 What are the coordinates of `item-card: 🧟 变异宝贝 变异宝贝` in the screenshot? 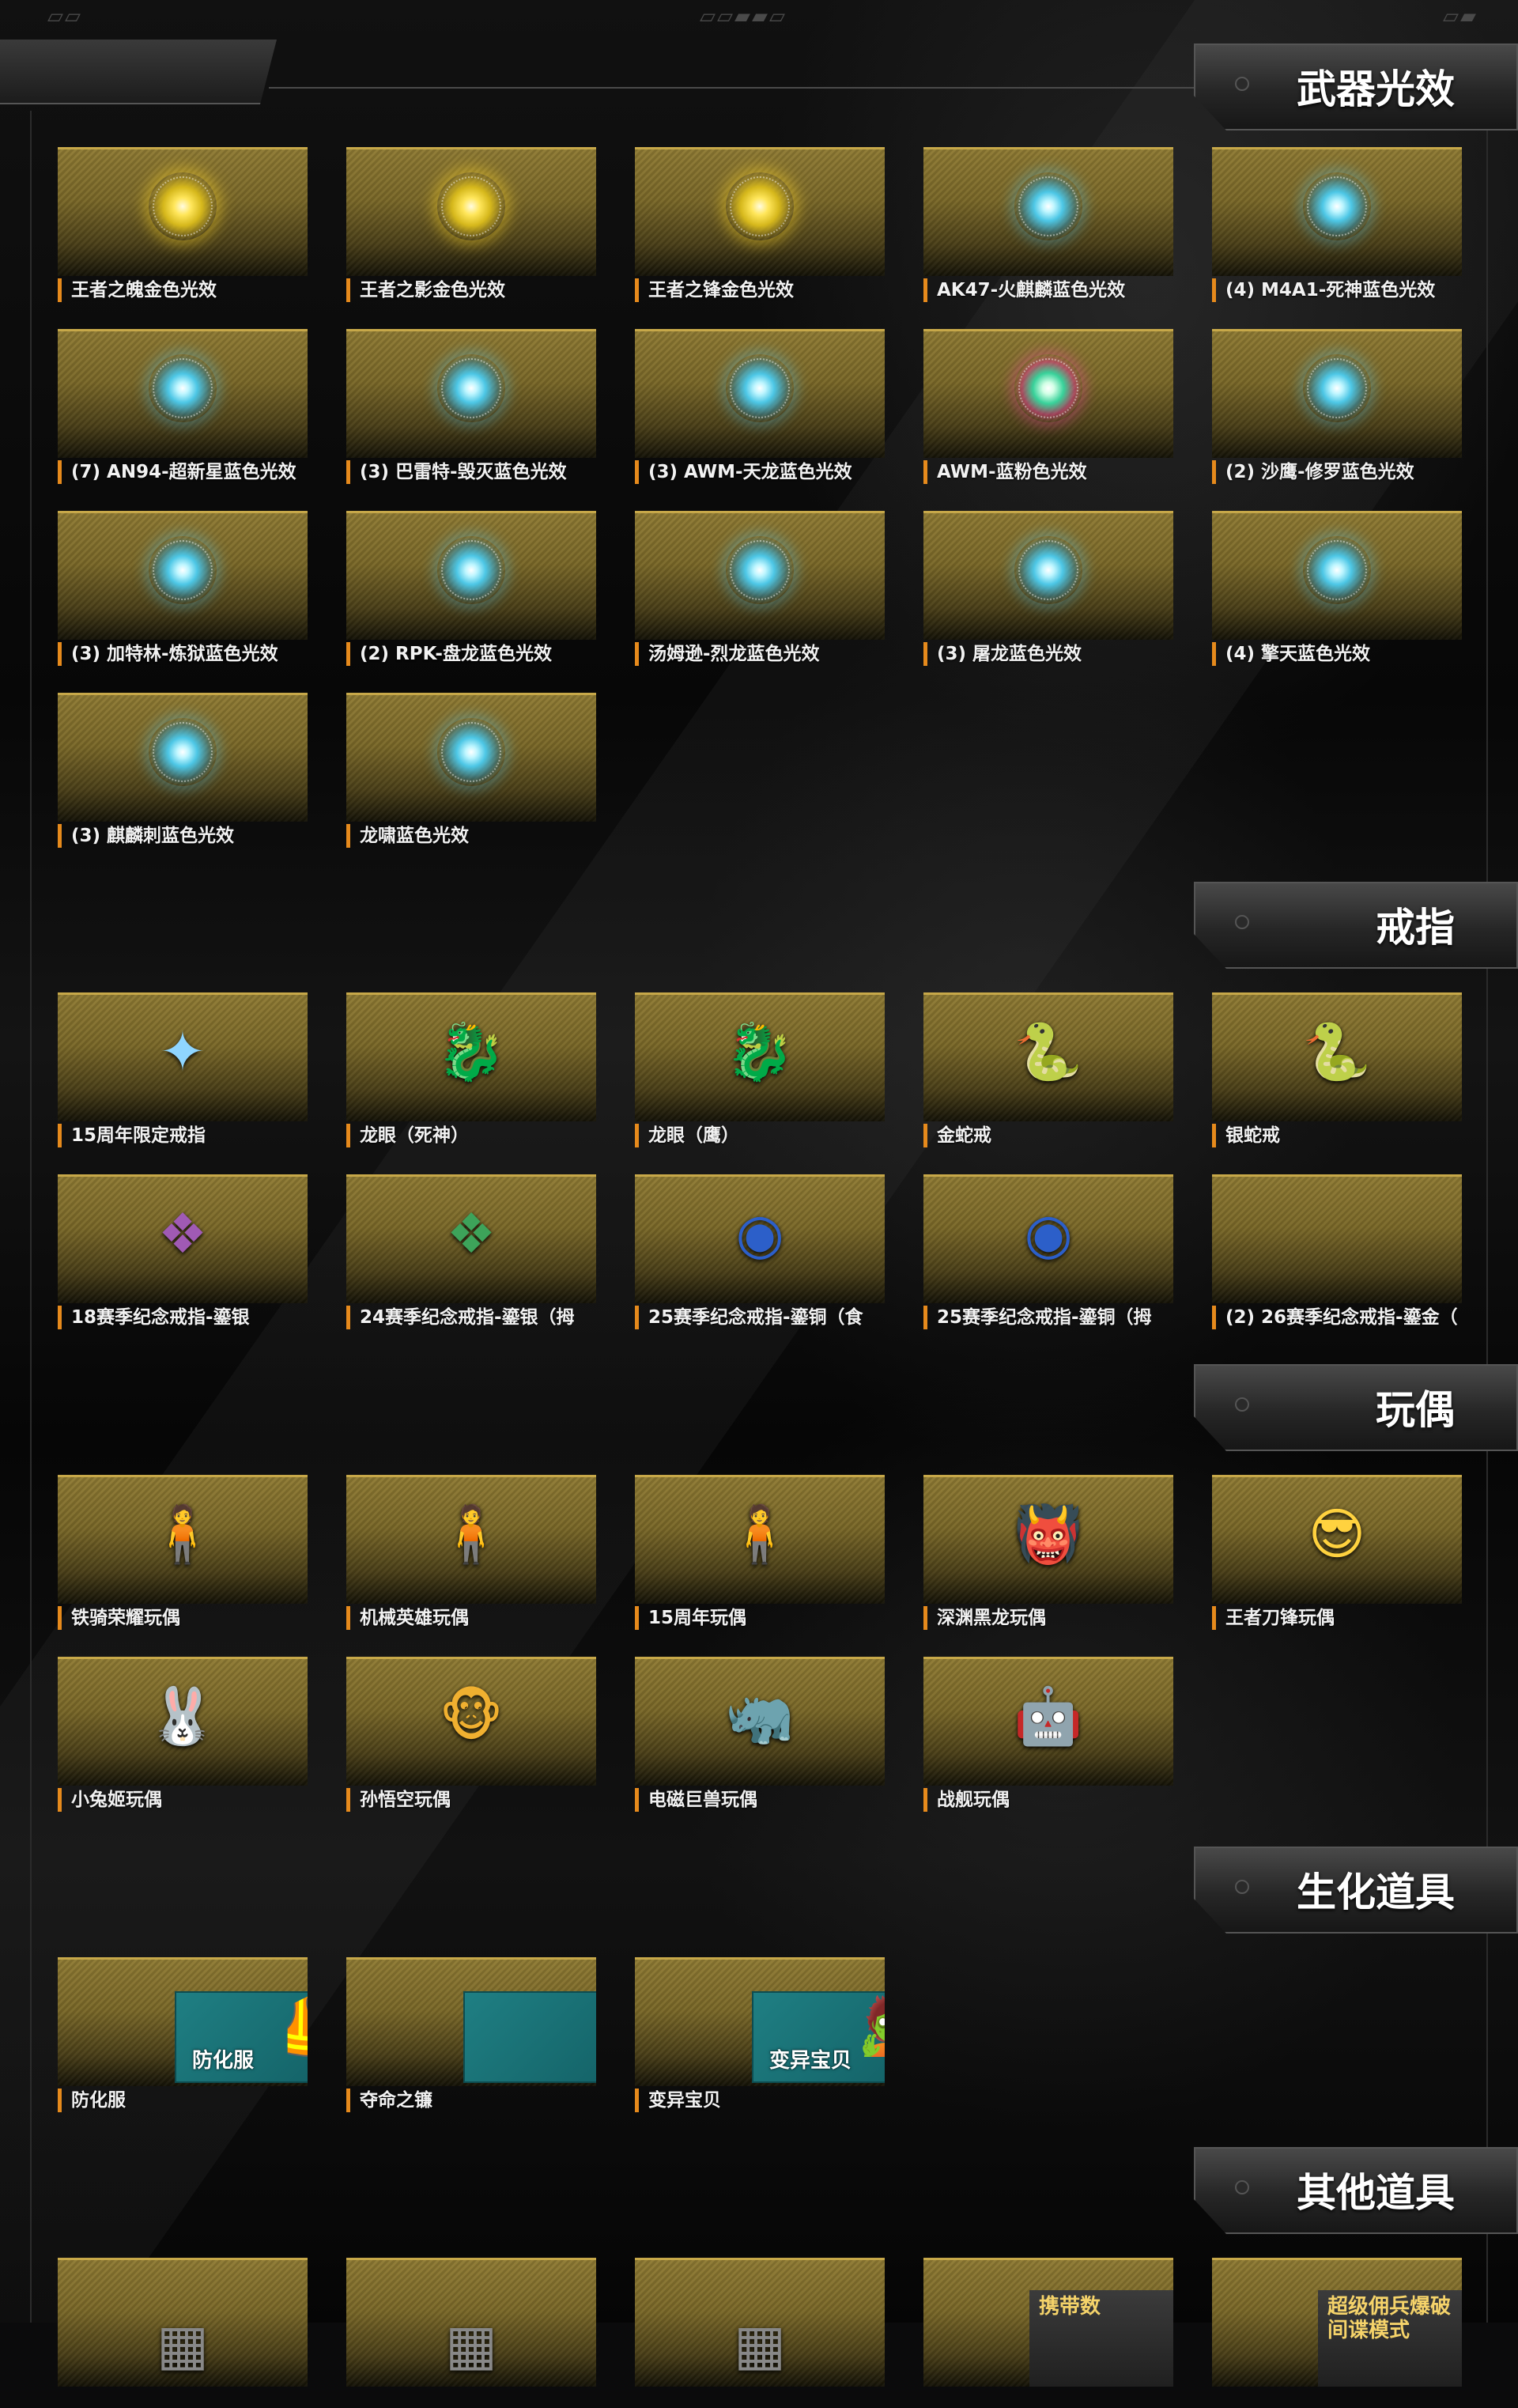 It's located at (760, 2032).